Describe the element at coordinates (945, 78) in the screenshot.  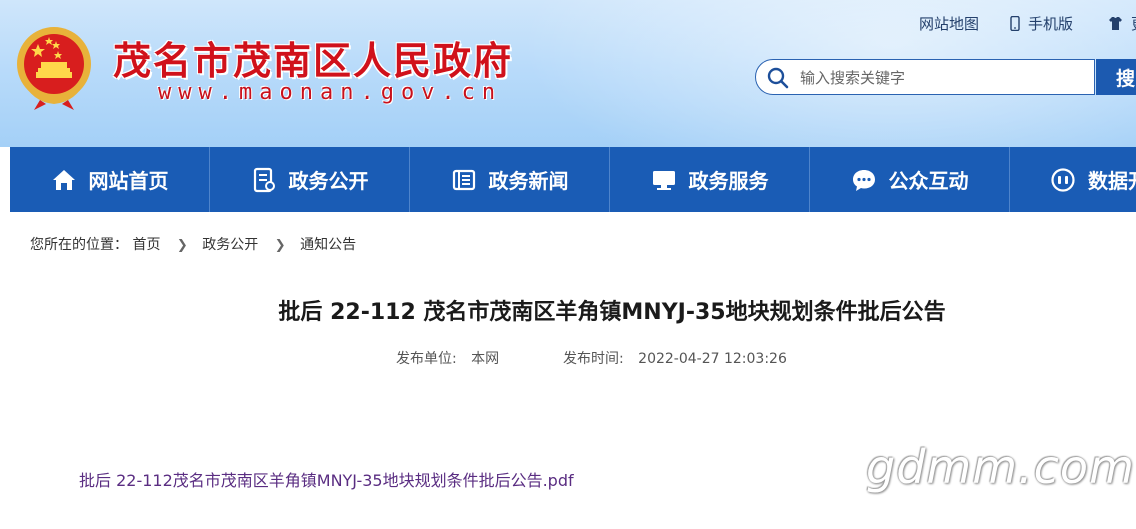
I see `search-input` at that location.